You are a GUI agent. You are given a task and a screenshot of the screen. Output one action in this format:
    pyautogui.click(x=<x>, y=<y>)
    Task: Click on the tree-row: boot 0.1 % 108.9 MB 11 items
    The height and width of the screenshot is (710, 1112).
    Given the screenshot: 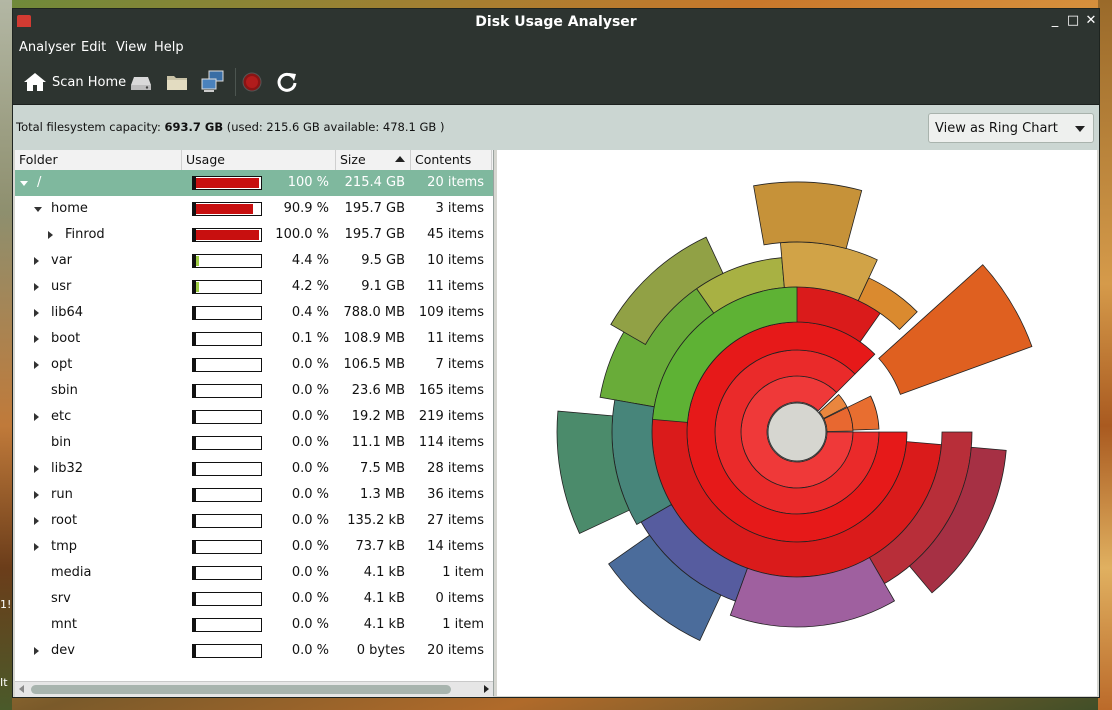 What is the action you would take?
    pyautogui.click(x=254, y=339)
    